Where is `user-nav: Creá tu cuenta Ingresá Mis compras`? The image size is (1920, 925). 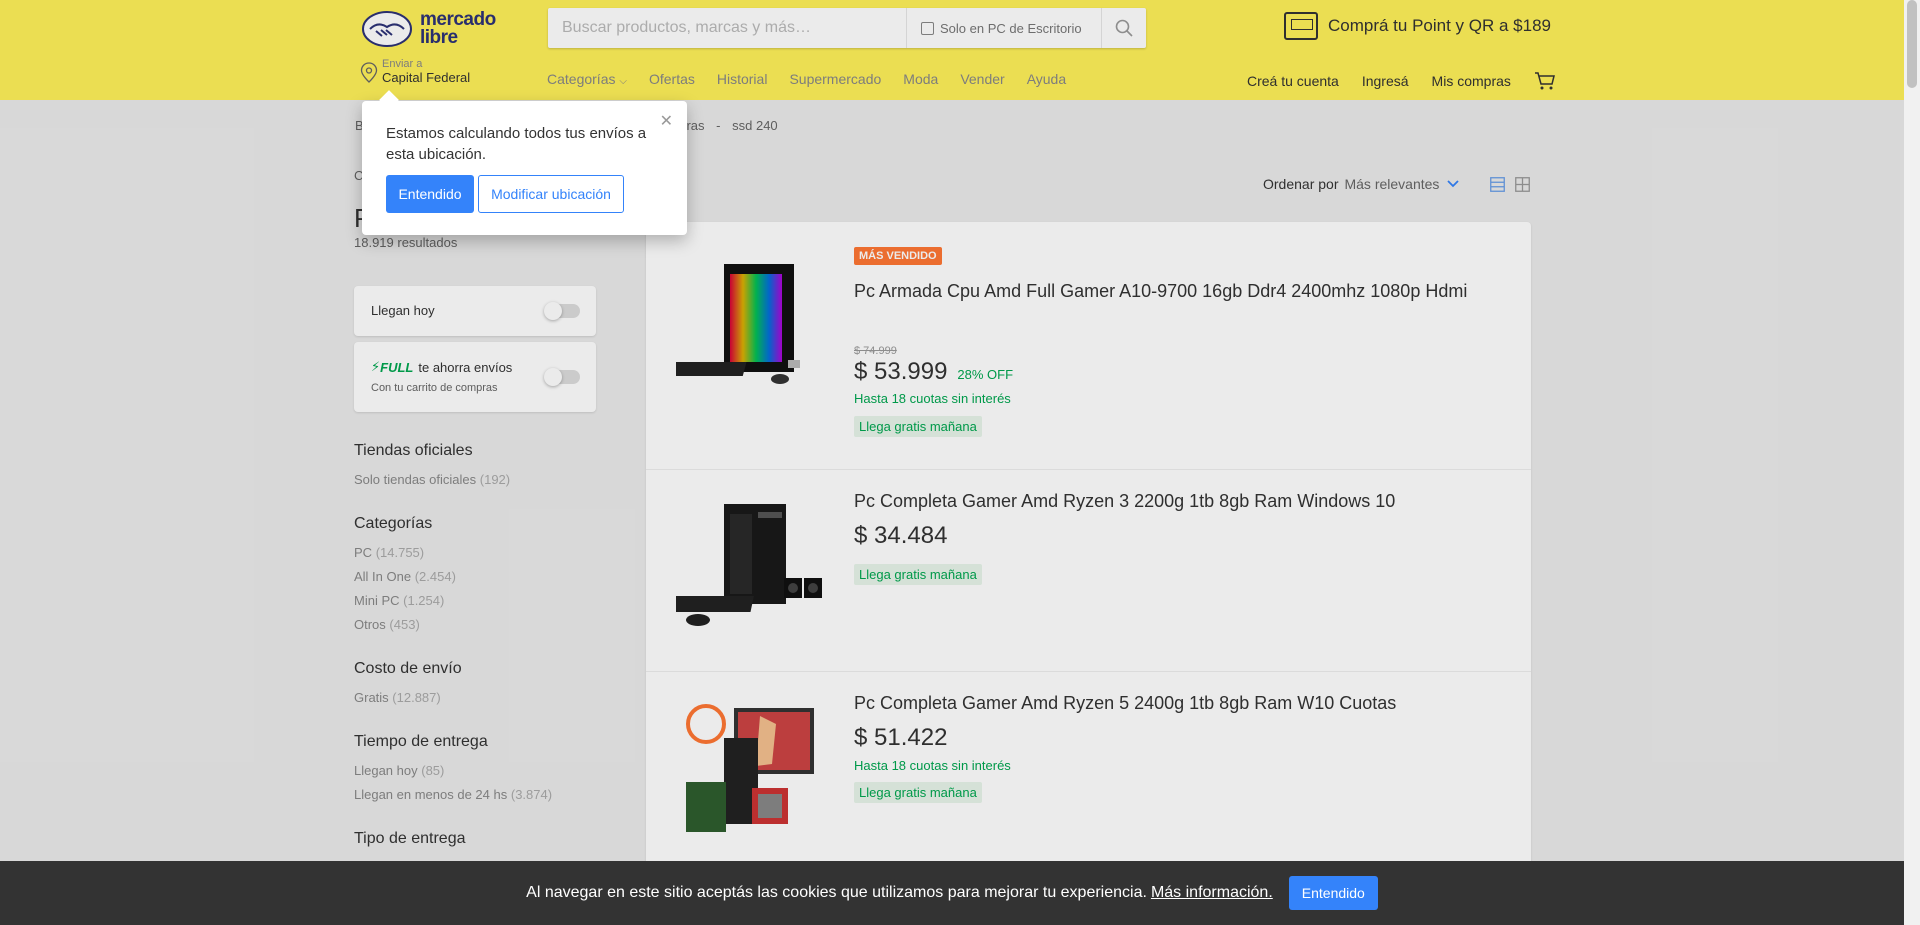
user-nav: Creá tu cuenta Ingresá Mis compras is located at coordinates (1401, 81).